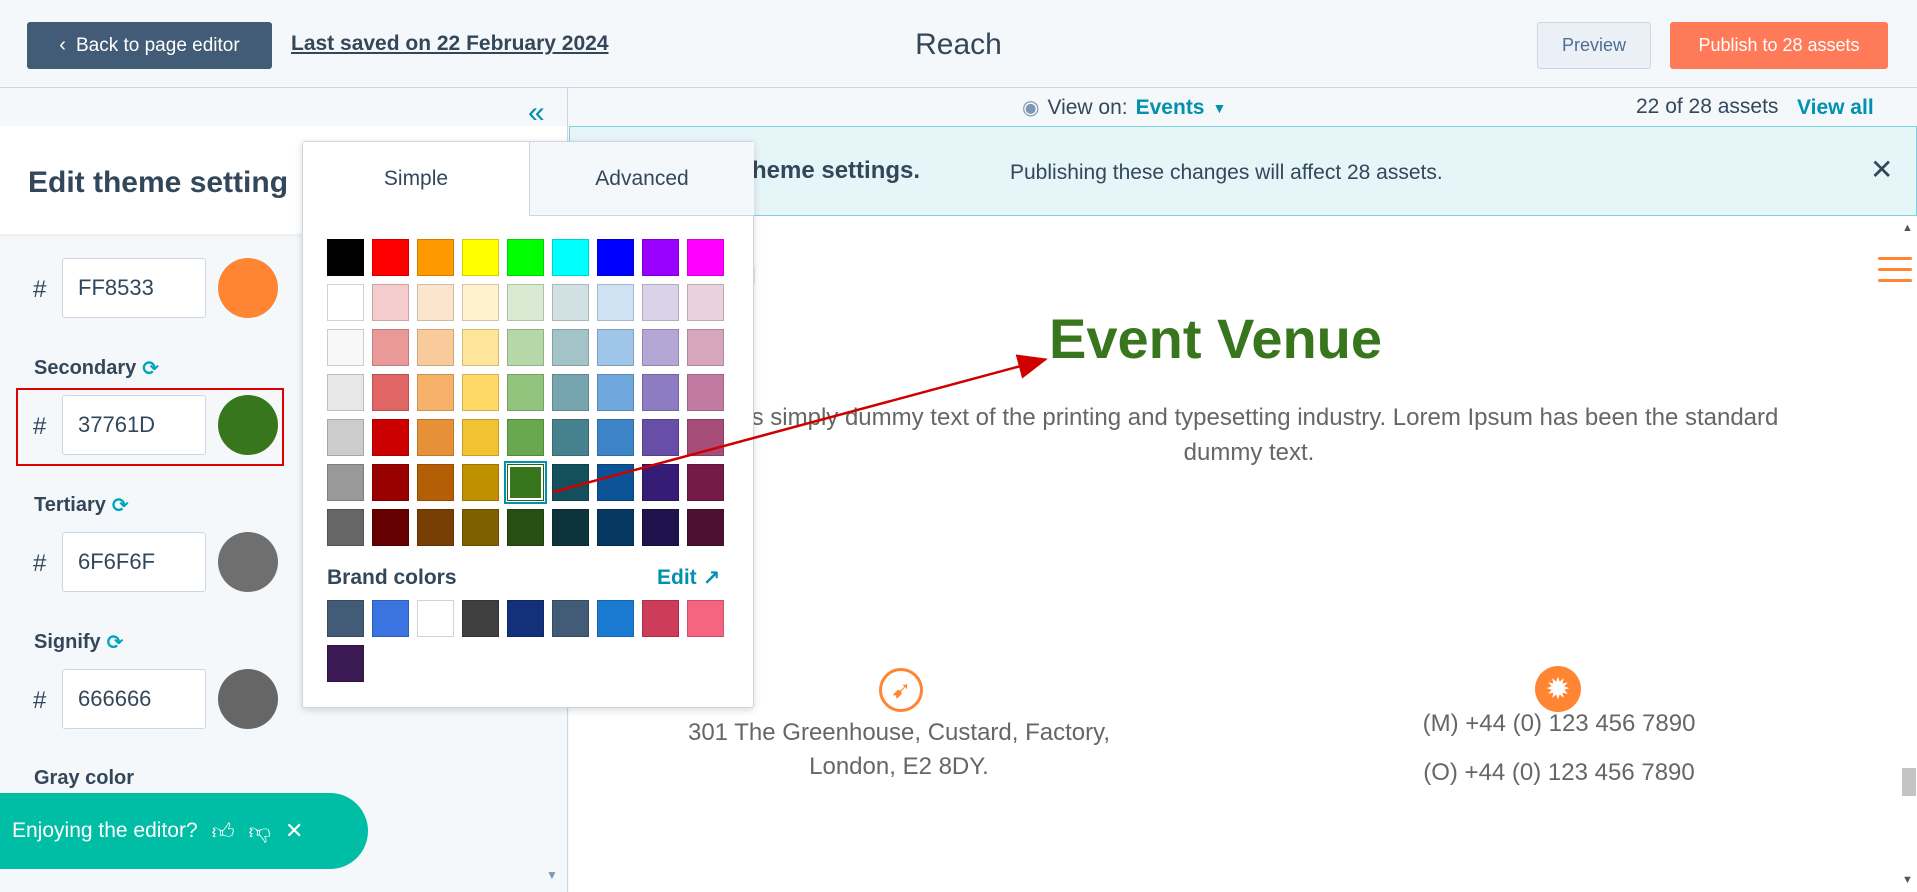  What do you see at coordinates (248, 288) in the screenshot?
I see `primary-color-swatch` at bounding box center [248, 288].